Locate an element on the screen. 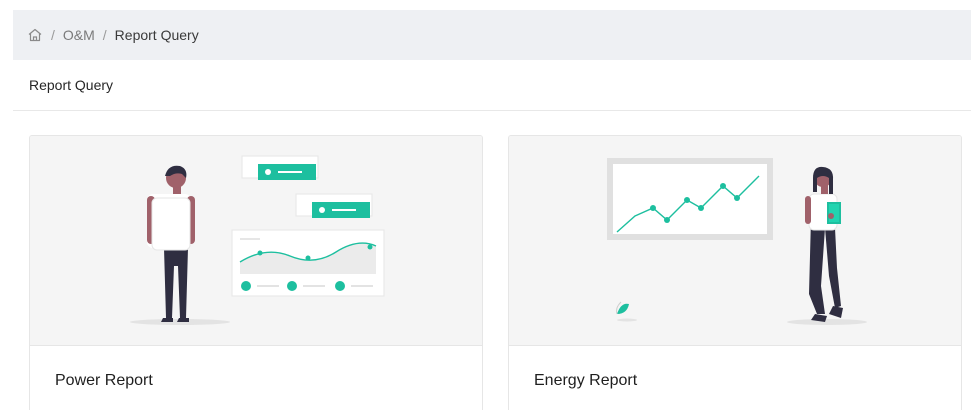  breadcrumb: / O&M / Report Query is located at coordinates (492, 35).